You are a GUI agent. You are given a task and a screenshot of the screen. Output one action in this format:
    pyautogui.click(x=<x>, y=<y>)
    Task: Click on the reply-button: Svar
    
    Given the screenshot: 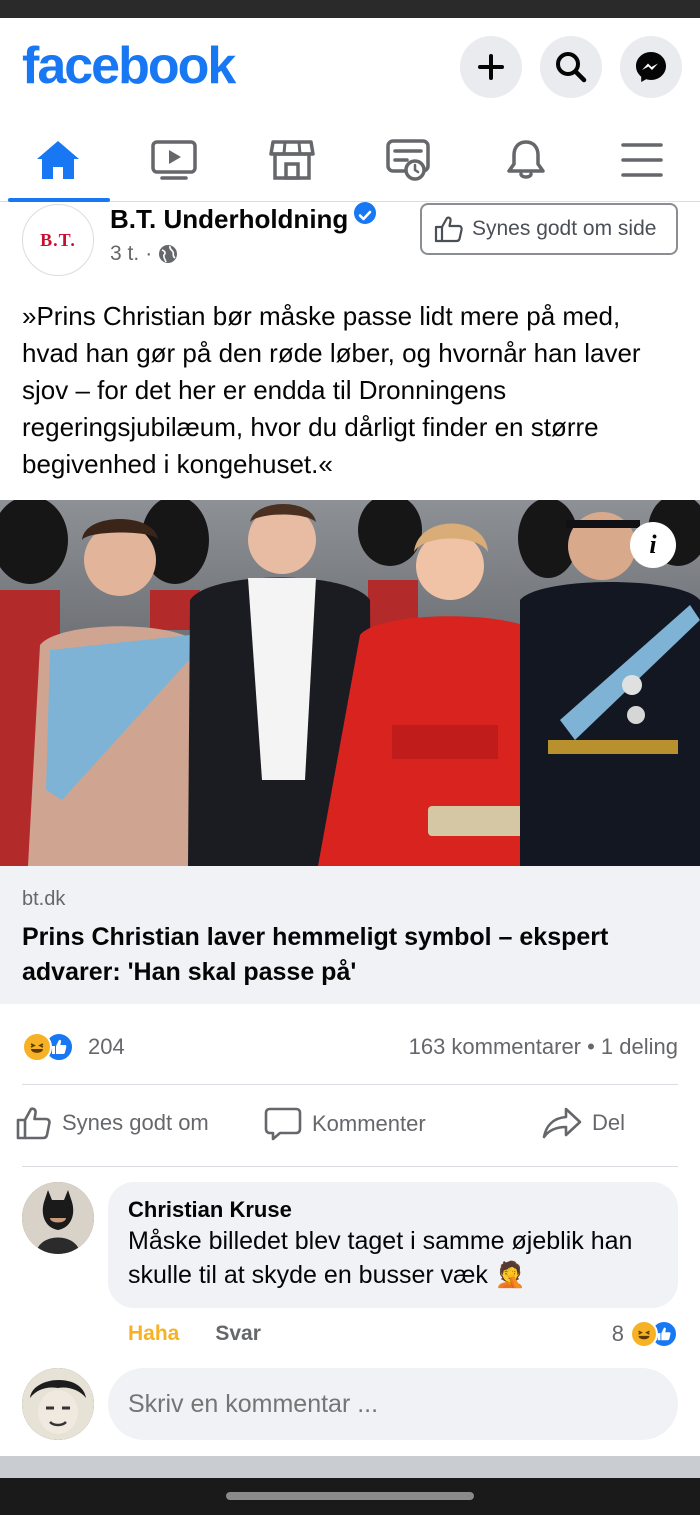 What is the action you would take?
    pyautogui.click(x=238, y=1334)
    